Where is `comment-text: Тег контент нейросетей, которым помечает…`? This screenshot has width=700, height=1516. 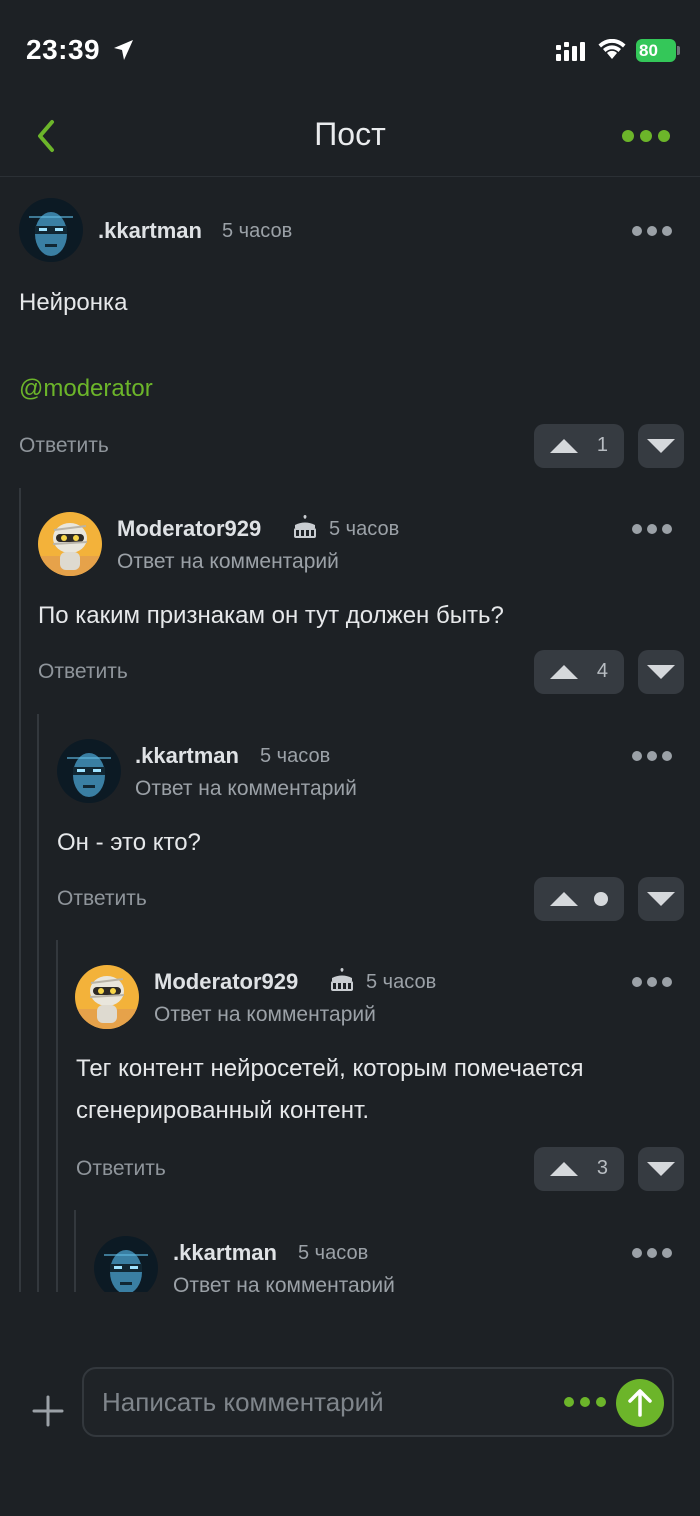
comment-text: Тег контент нейросетей, которым помечает… is located at coordinates (330, 1089).